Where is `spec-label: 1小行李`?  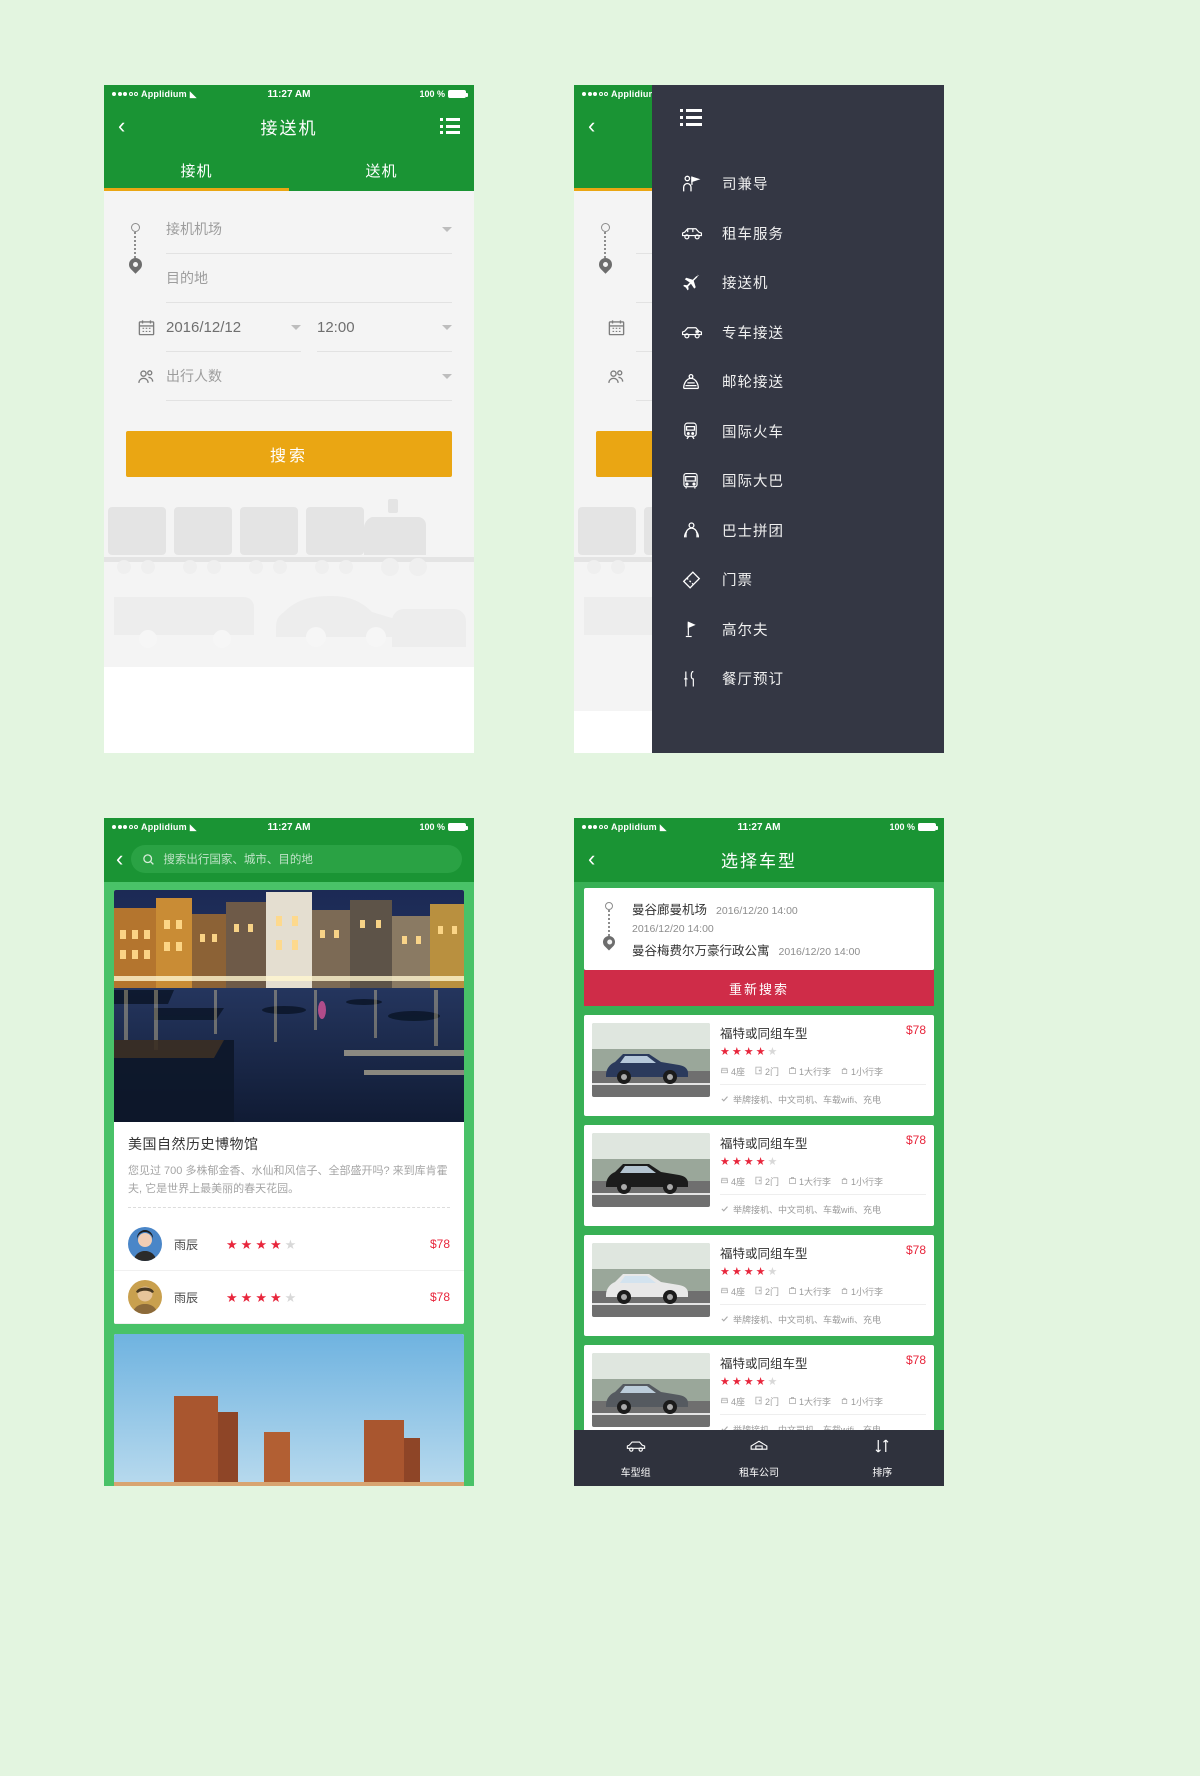 spec-label: 1小行李 is located at coordinates (867, 1292).